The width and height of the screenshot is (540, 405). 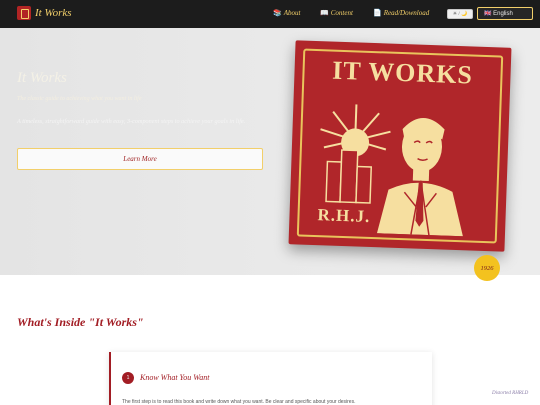 What do you see at coordinates (140, 159) in the screenshot?
I see `learn-more-button: Learn More` at bounding box center [140, 159].